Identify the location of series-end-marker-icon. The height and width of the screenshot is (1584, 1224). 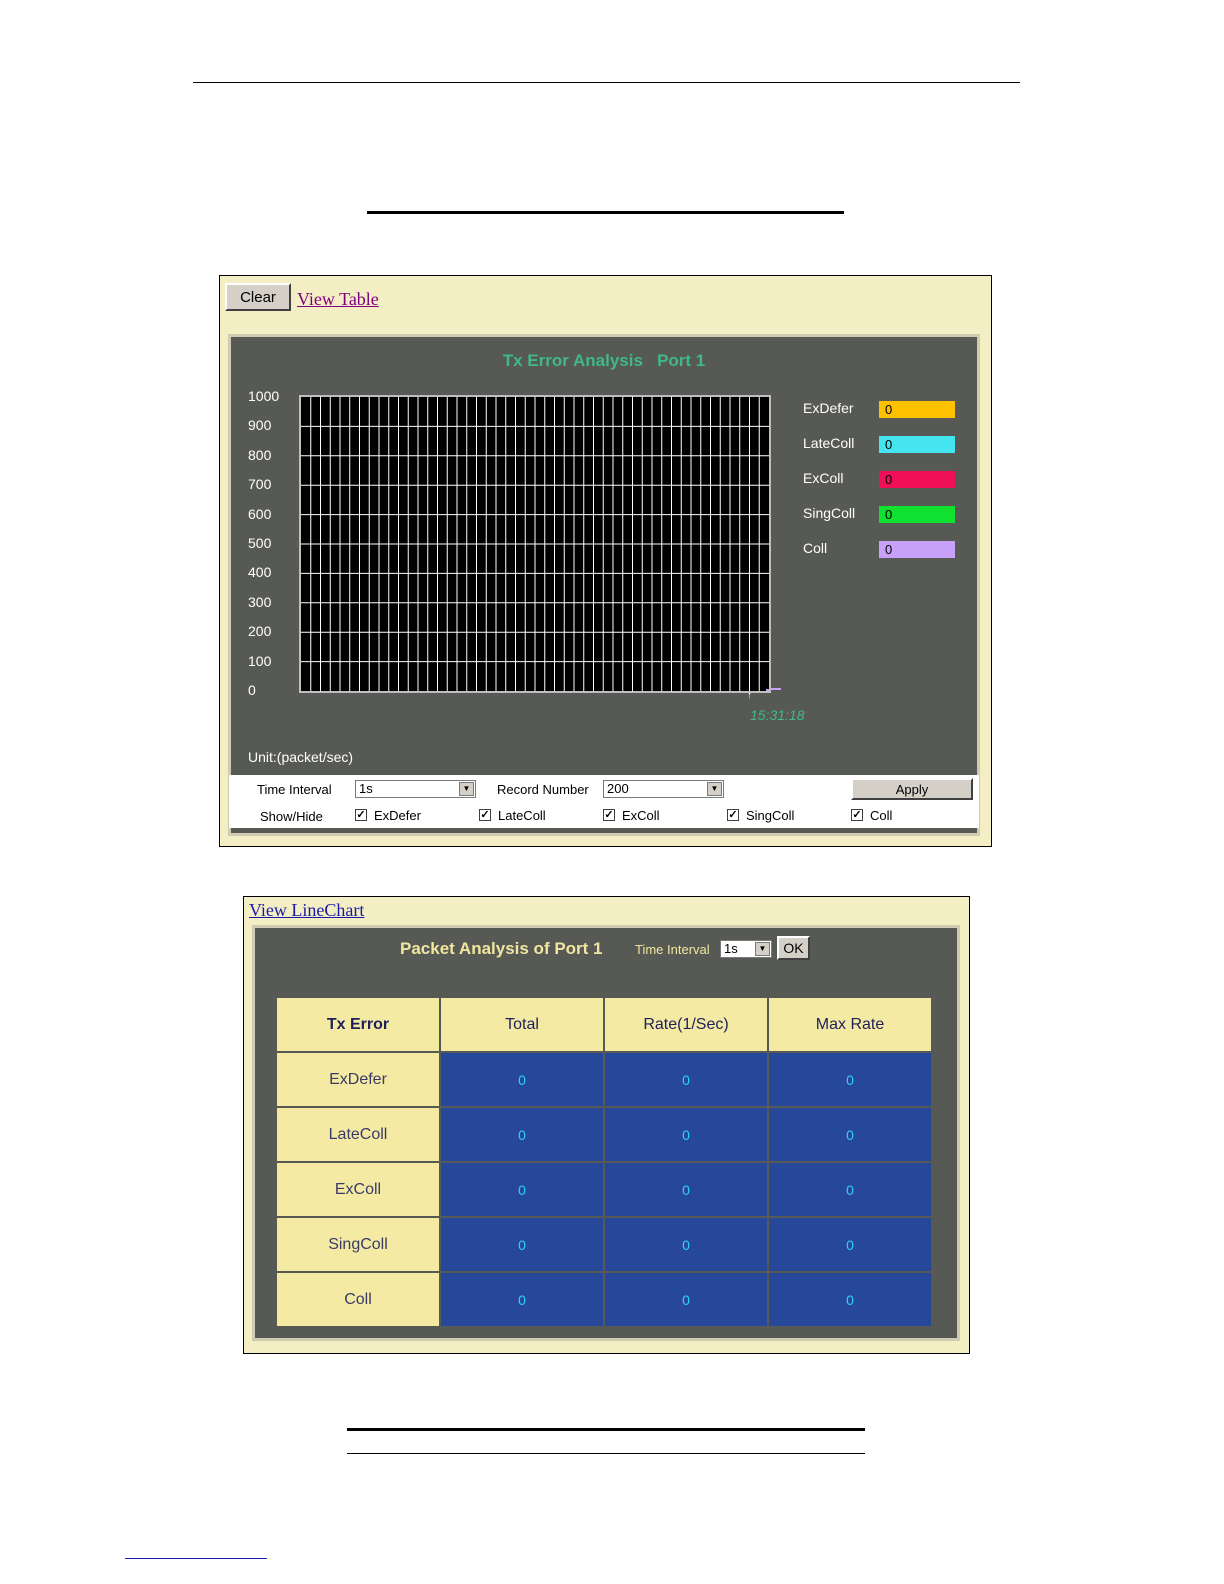
(776, 689).